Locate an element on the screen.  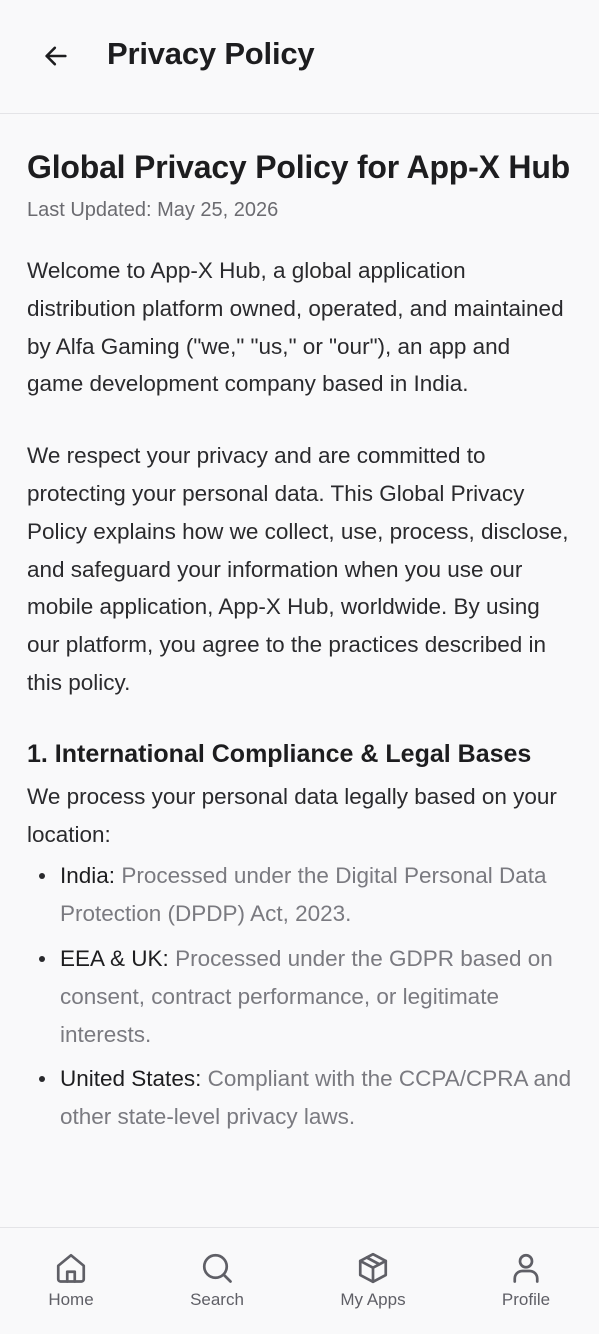
bullet-term: EEA & UK: is located at coordinates (114, 958).